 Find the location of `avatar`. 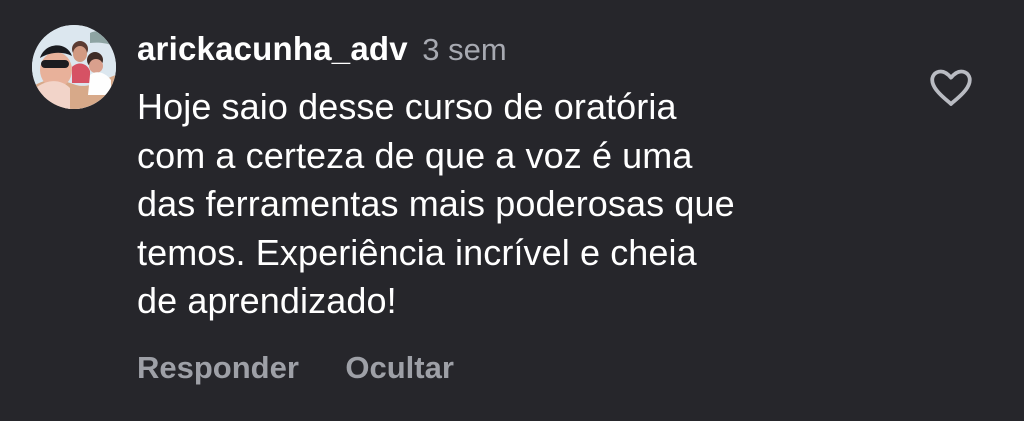

avatar is located at coordinates (74, 67).